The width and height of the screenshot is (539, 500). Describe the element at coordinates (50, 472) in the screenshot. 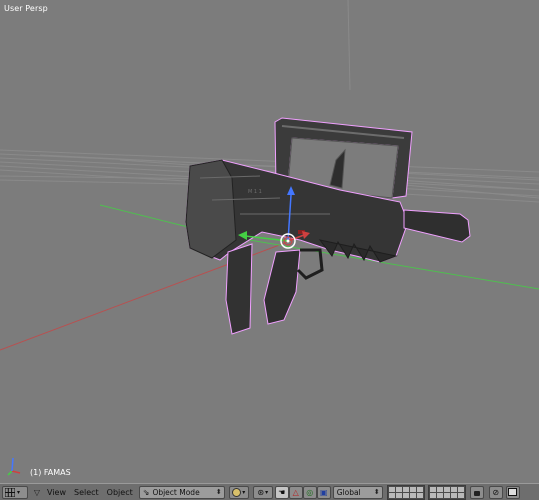

I see `object-name-label: (1) FAMAS` at that location.